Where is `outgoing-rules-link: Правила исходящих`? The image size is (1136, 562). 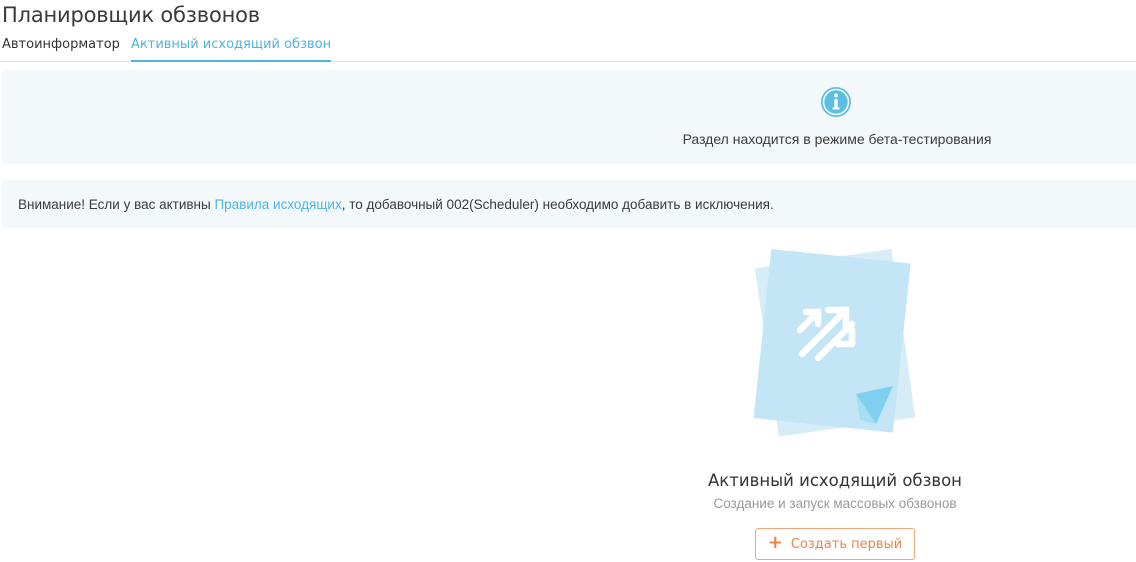
outgoing-rules-link: Правила исходящих is located at coordinates (277, 204).